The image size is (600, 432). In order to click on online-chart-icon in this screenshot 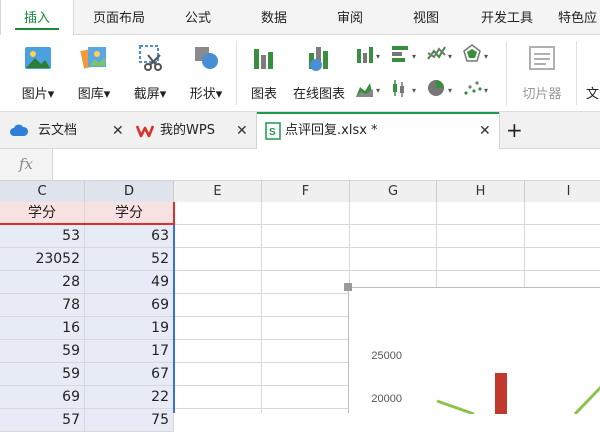, I will do `click(318, 59)`.